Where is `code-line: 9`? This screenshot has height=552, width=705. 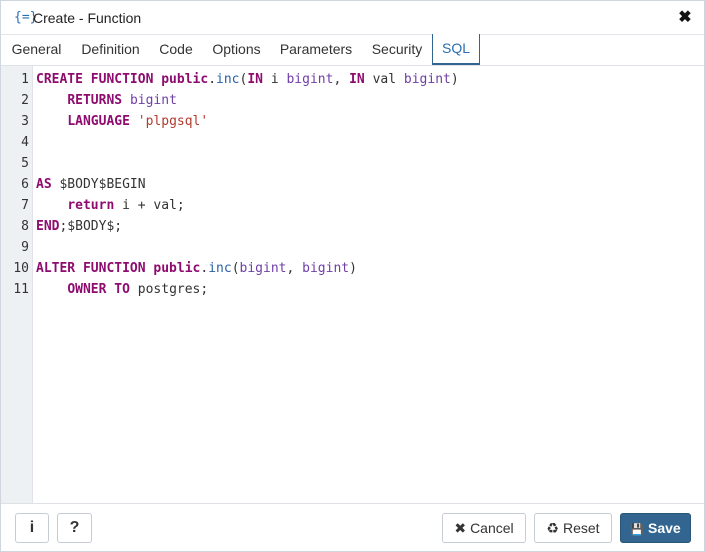
code-line: 9 is located at coordinates (351, 247).